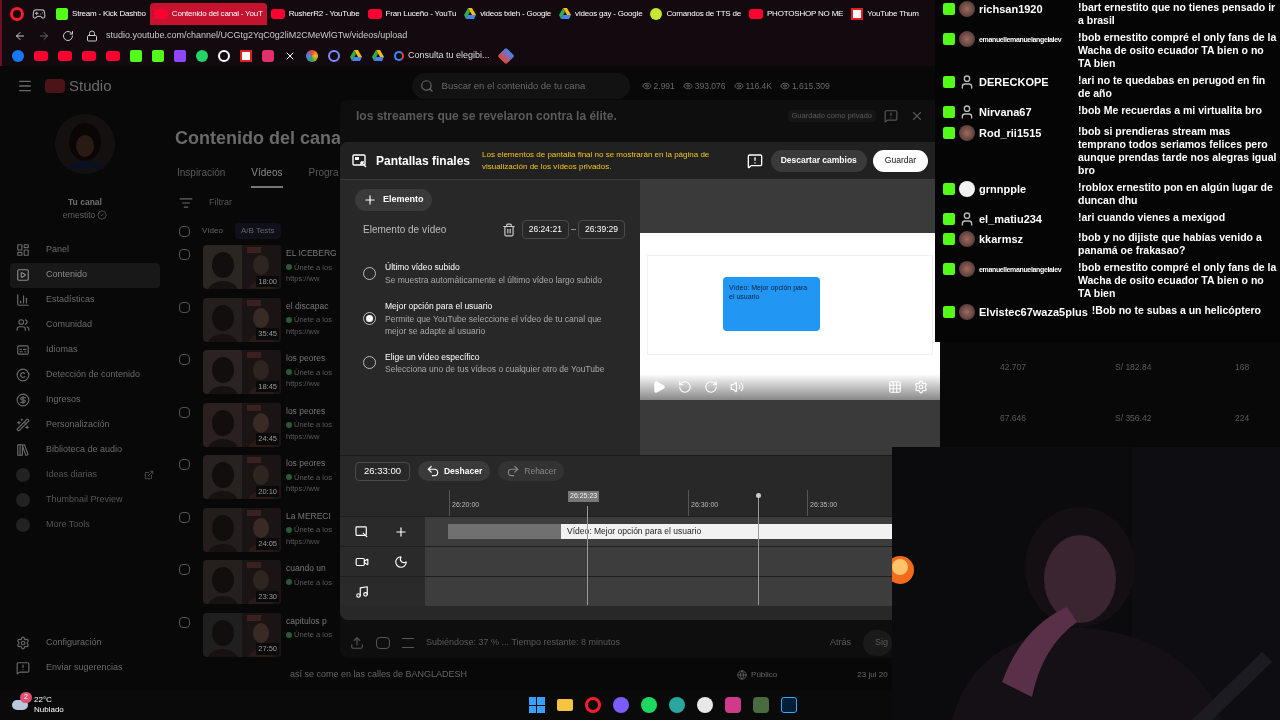  What do you see at coordinates (520, 86) in the screenshot?
I see `search-field: Buscar en el contenido de tu cana` at bounding box center [520, 86].